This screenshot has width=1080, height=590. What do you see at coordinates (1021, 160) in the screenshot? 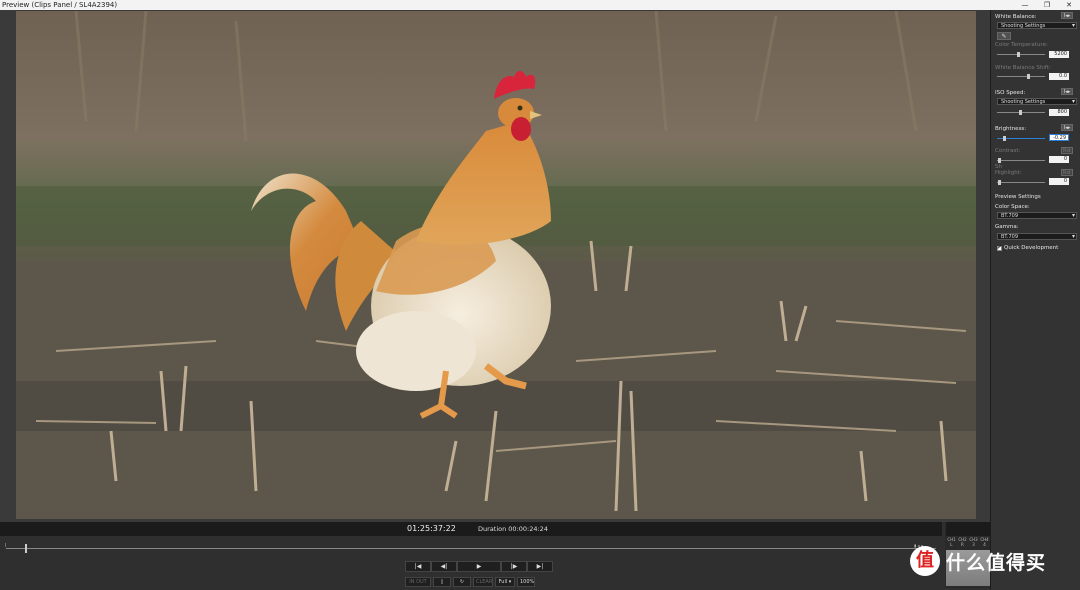
I see `contrast-slider` at bounding box center [1021, 160].